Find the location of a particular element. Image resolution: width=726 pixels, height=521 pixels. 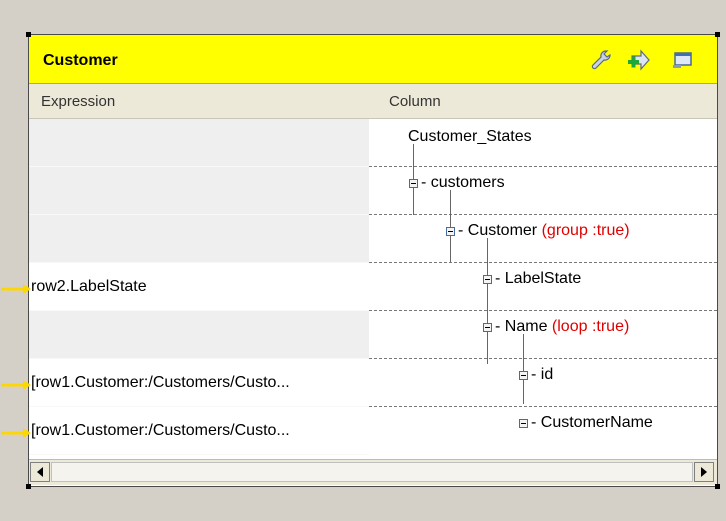

title-bar: Customer is located at coordinates (373, 59).